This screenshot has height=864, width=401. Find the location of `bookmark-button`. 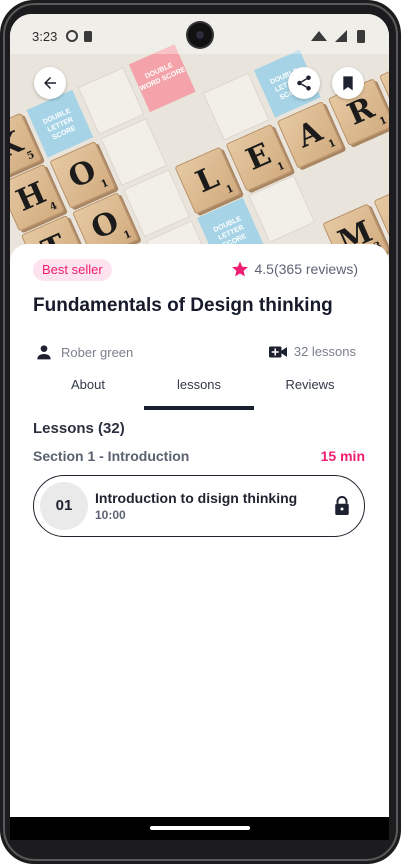

bookmark-button is located at coordinates (348, 83).